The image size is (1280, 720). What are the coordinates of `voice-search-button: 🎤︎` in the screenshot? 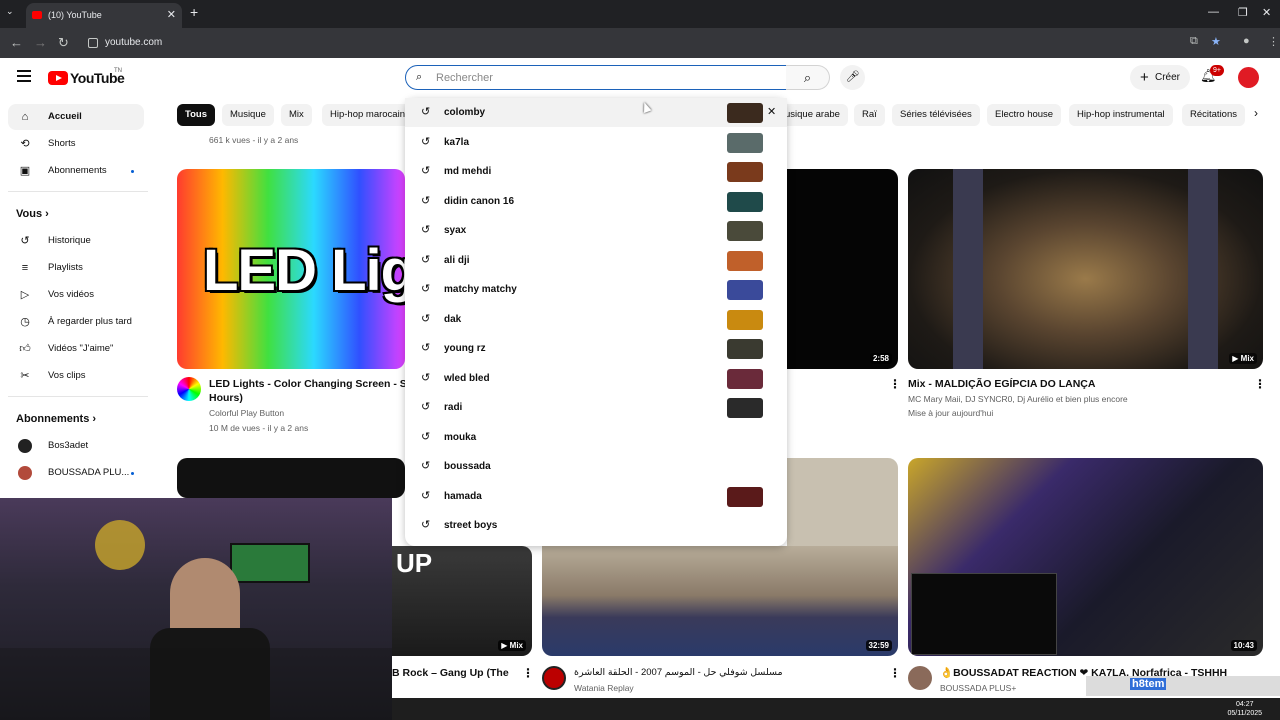 It's located at (852, 77).